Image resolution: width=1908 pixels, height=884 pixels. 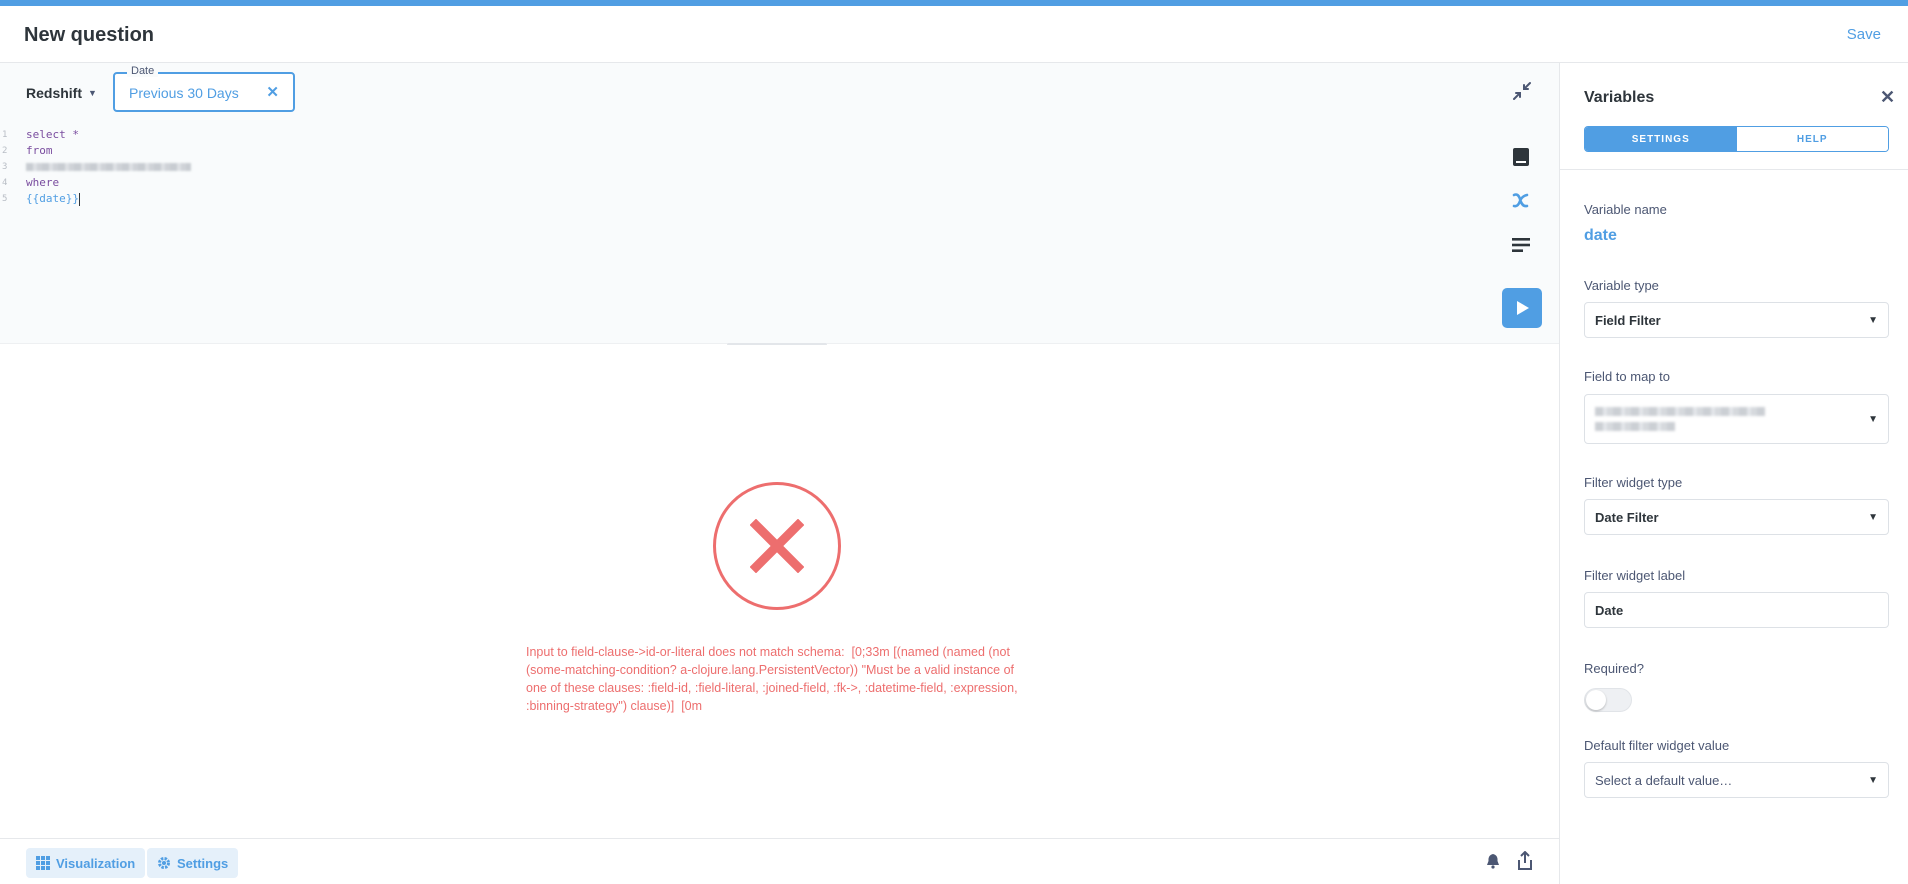 I want to click on widget-label-input: Date, so click(x=1736, y=610).